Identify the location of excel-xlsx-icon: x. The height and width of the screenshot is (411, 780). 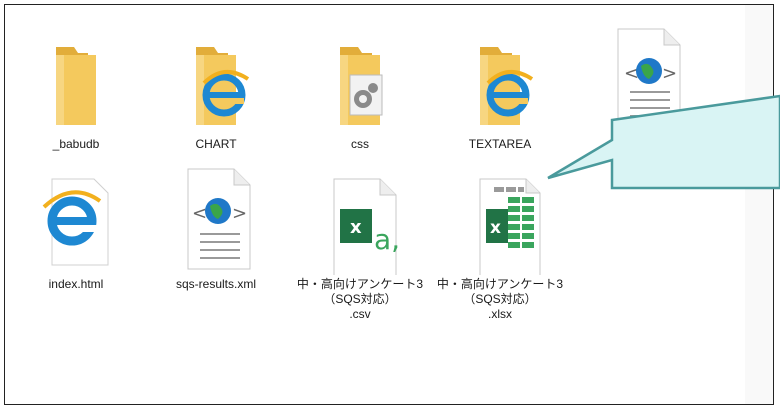
(500, 221).